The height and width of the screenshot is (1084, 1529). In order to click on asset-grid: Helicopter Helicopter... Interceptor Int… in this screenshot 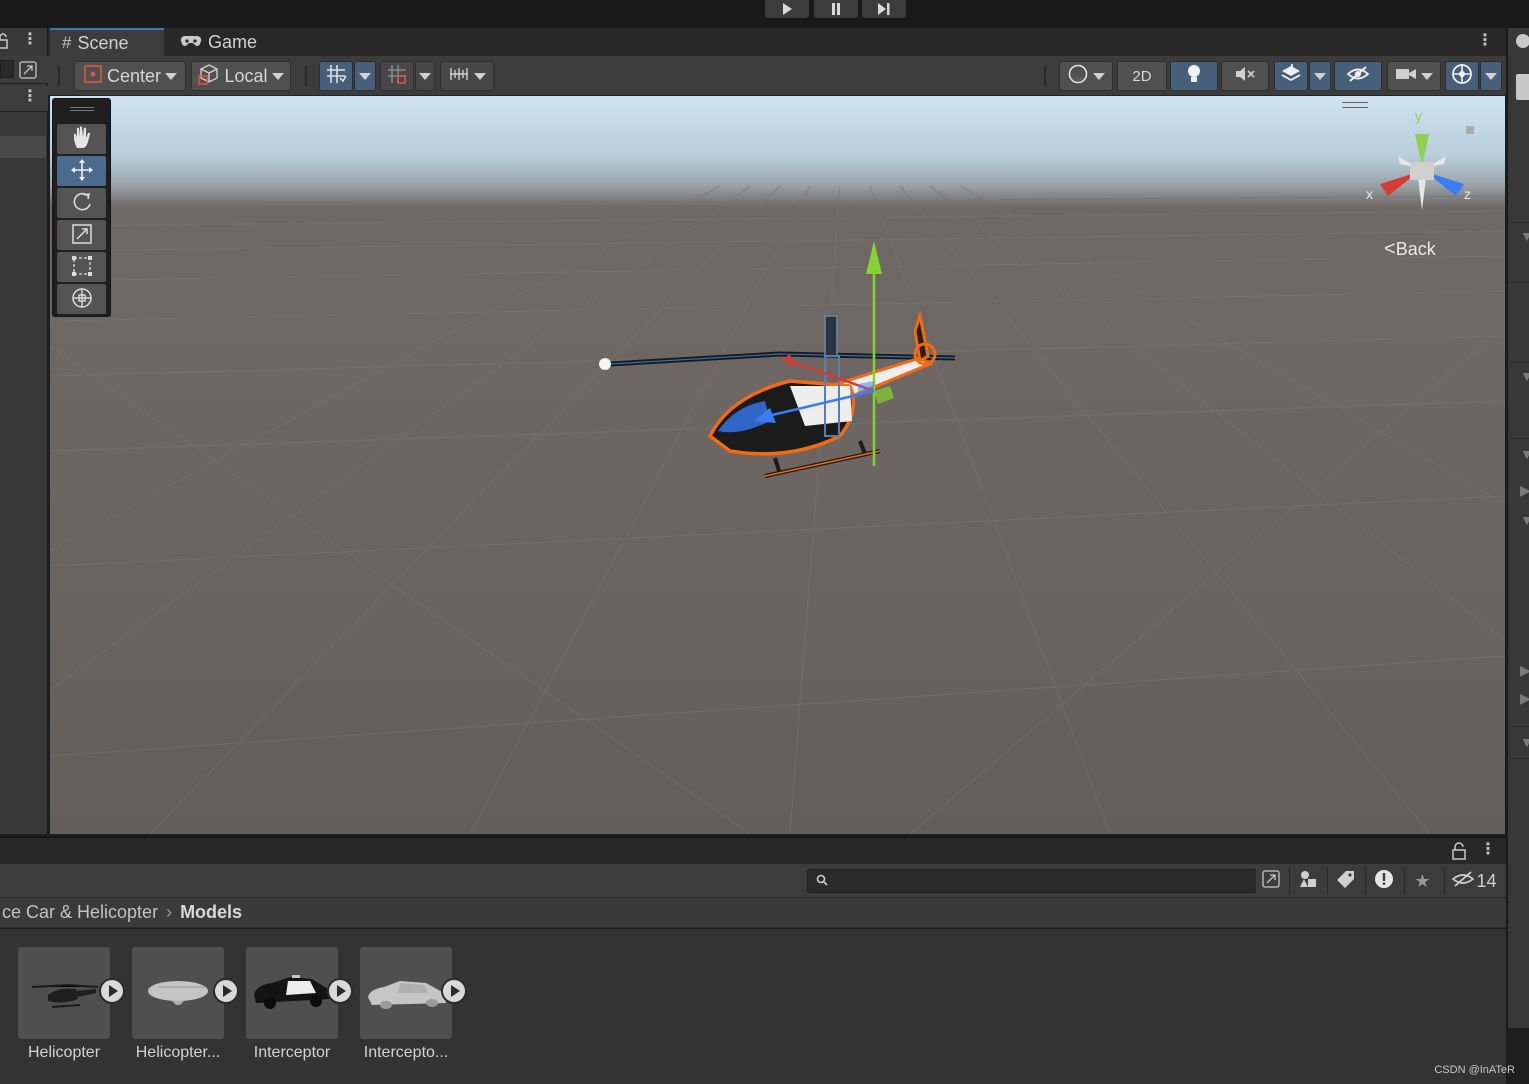, I will do `click(753, 1006)`.